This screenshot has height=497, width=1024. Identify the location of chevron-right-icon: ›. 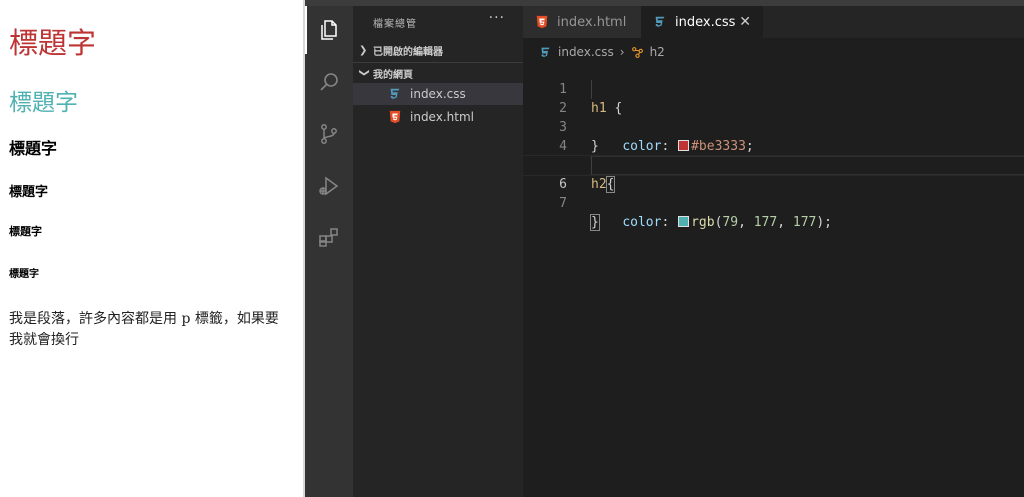
(622, 52).